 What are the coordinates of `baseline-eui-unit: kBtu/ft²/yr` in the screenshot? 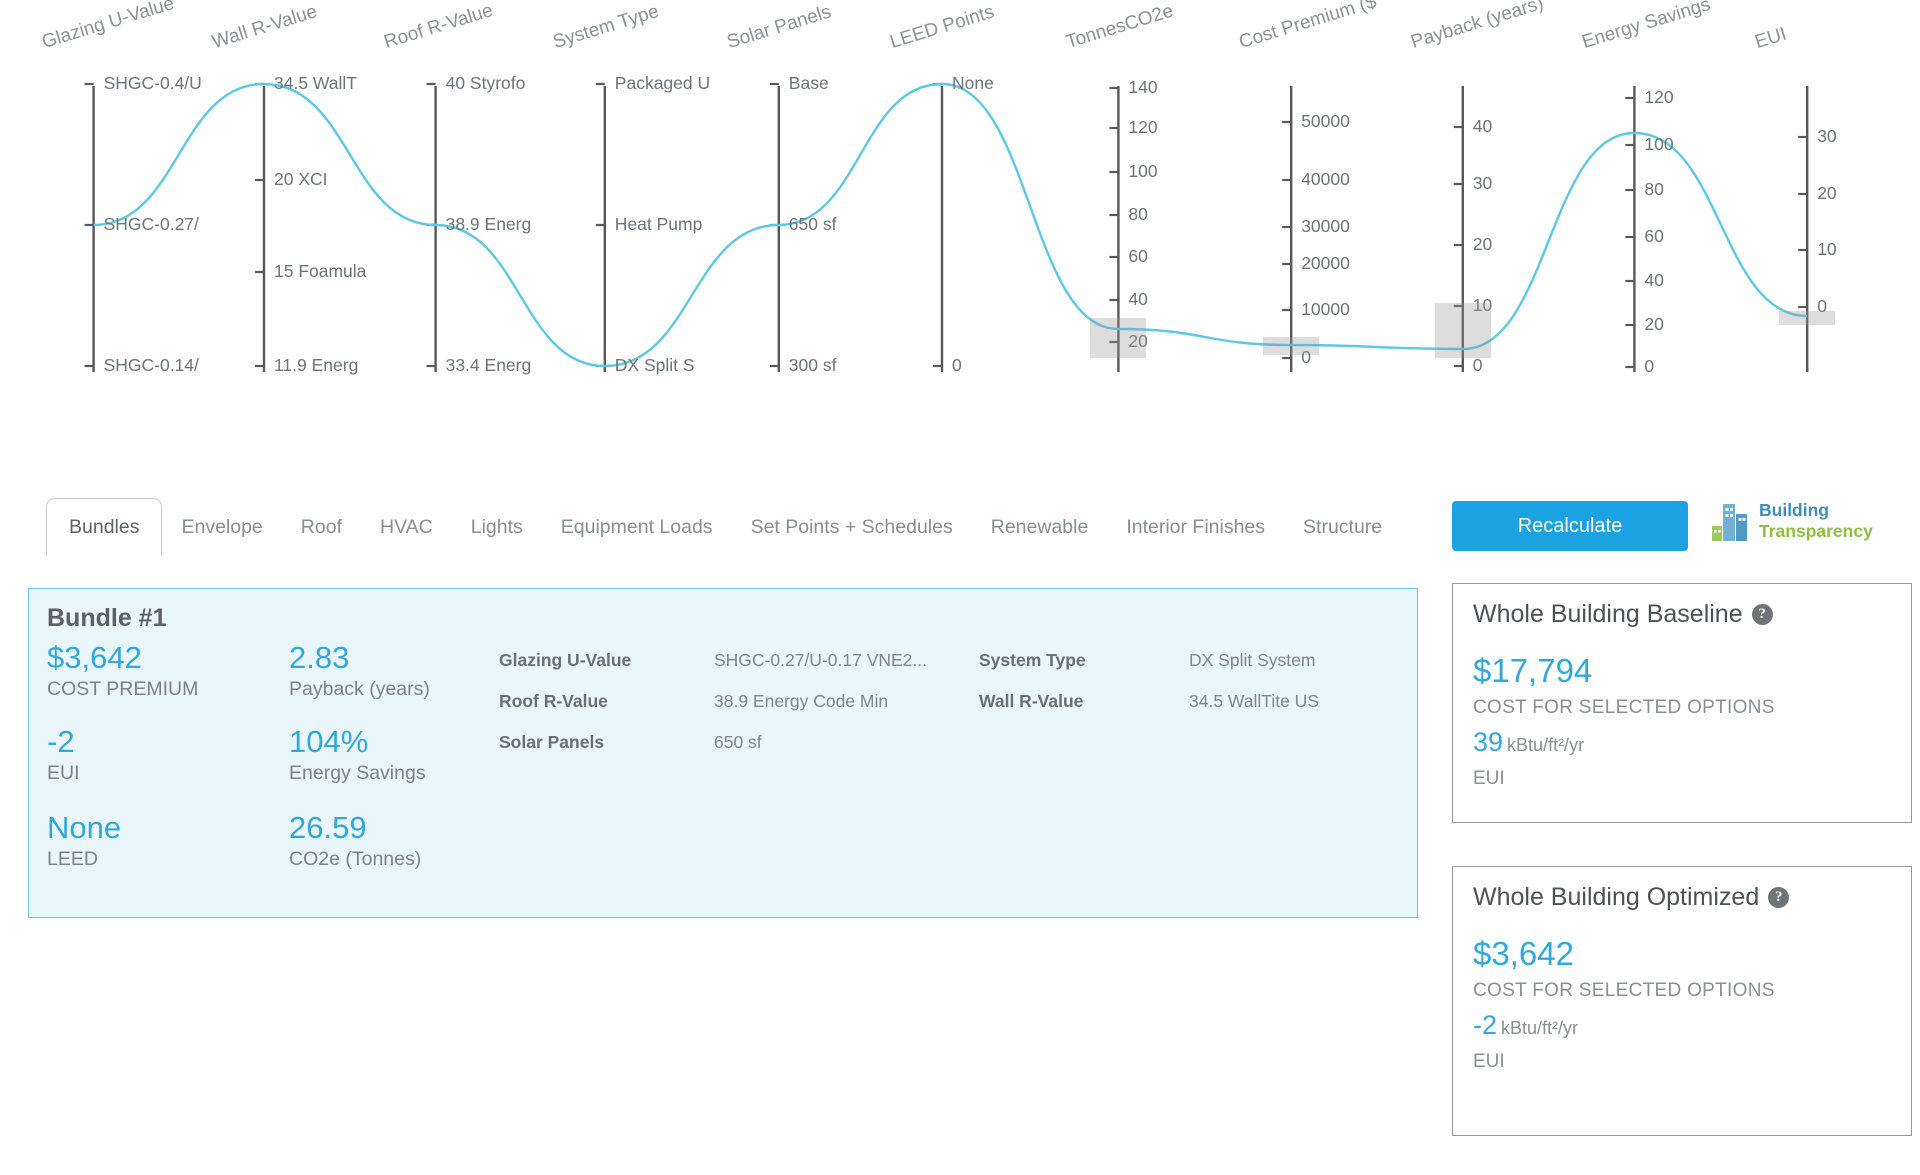 It's located at (1546, 745).